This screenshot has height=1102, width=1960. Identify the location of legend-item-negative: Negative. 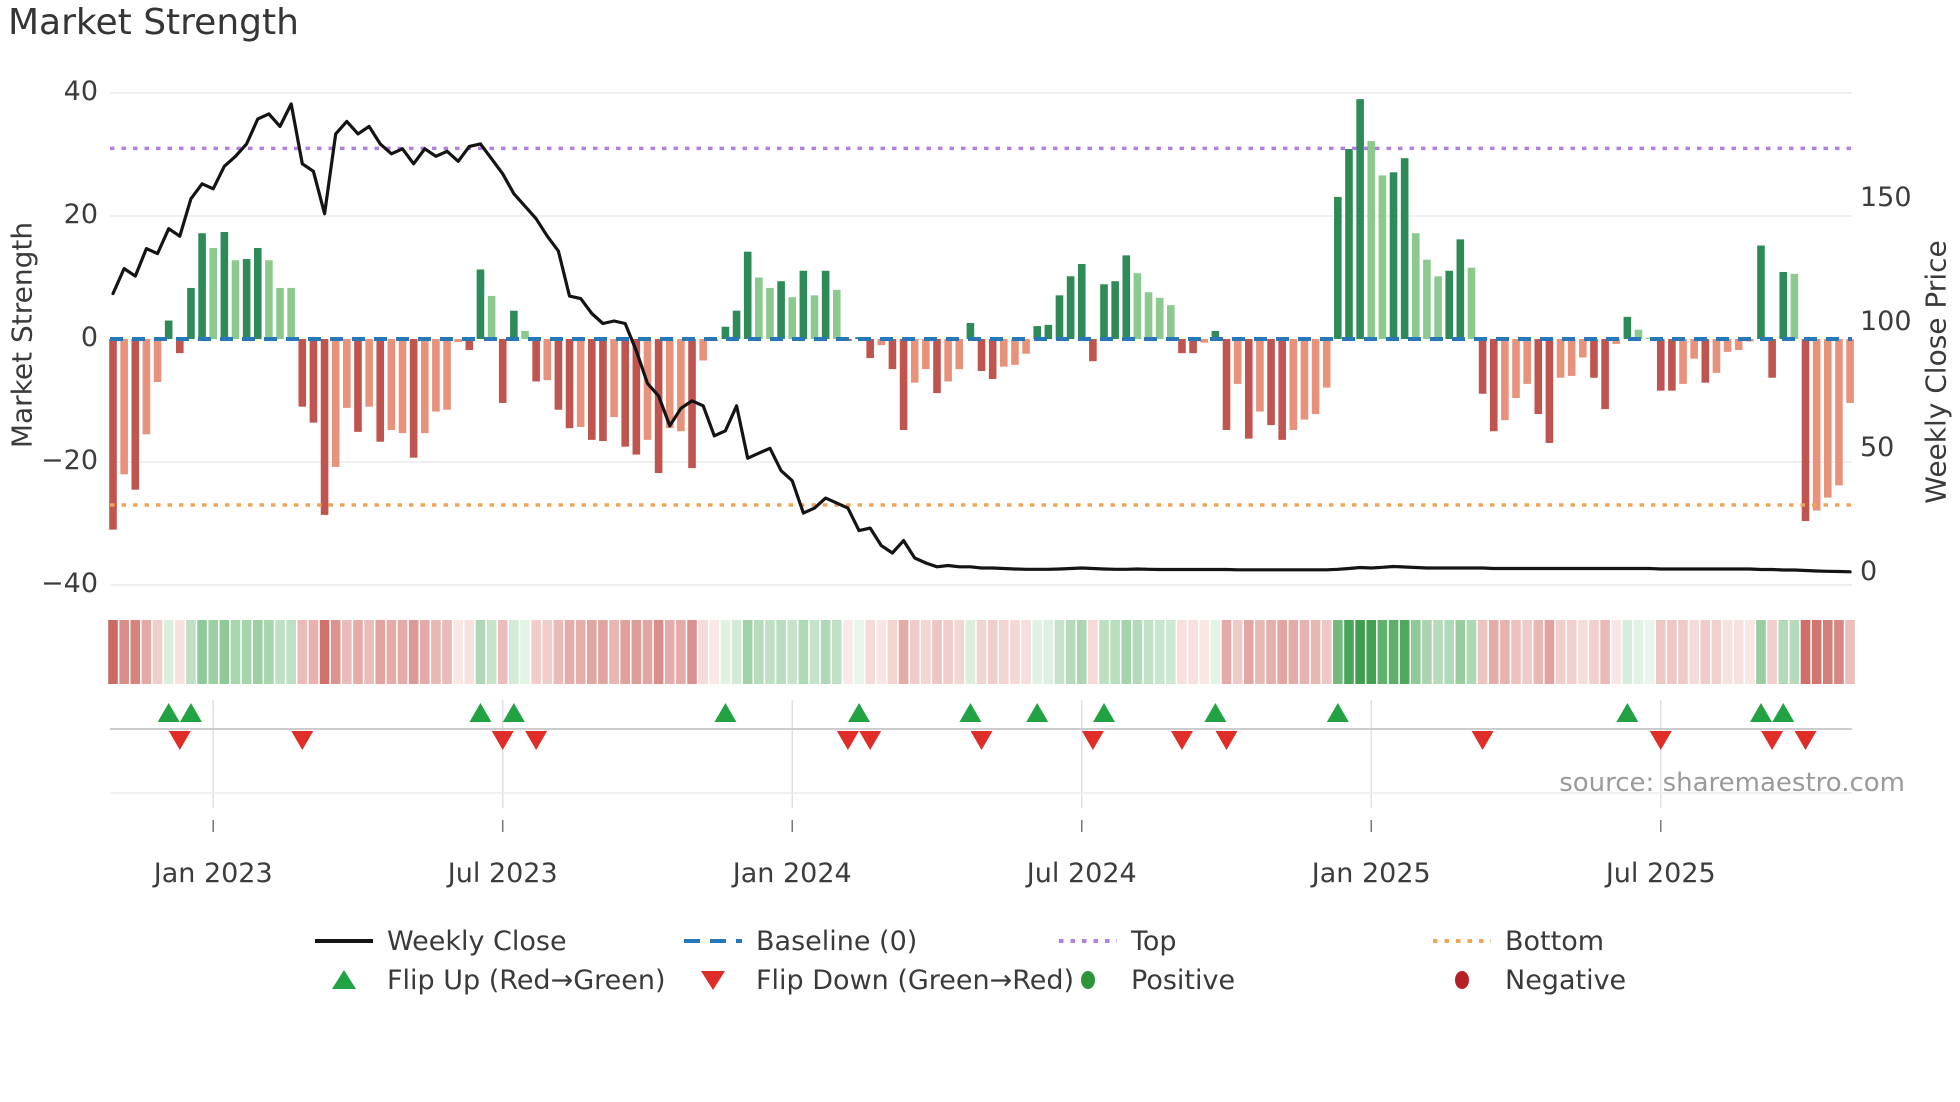
(1529, 980).